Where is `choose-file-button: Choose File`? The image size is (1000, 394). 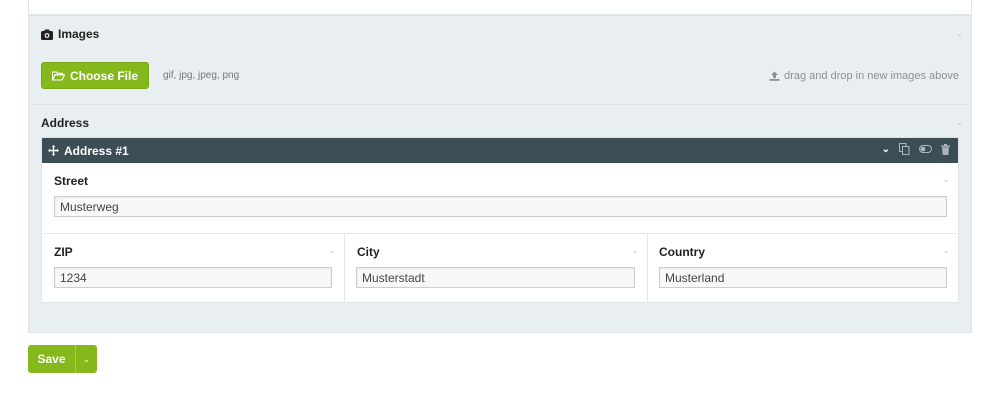 choose-file-button: Choose File is located at coordinates (95, 75).